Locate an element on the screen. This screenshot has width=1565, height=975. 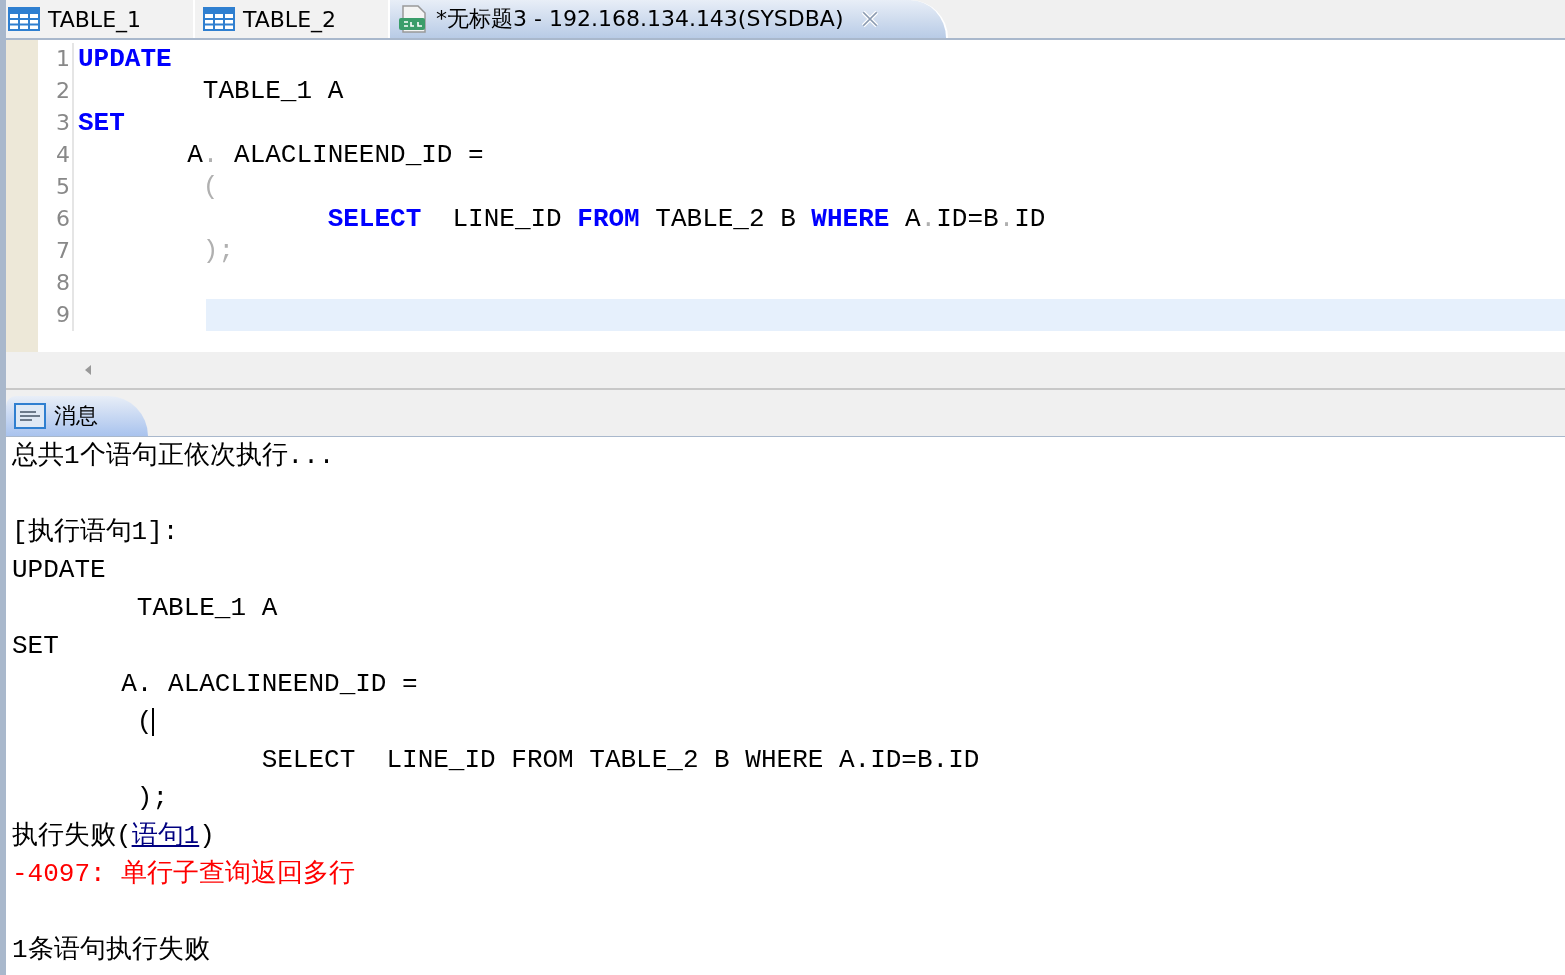
line-number: 9 is located at coordinates (56, 315).